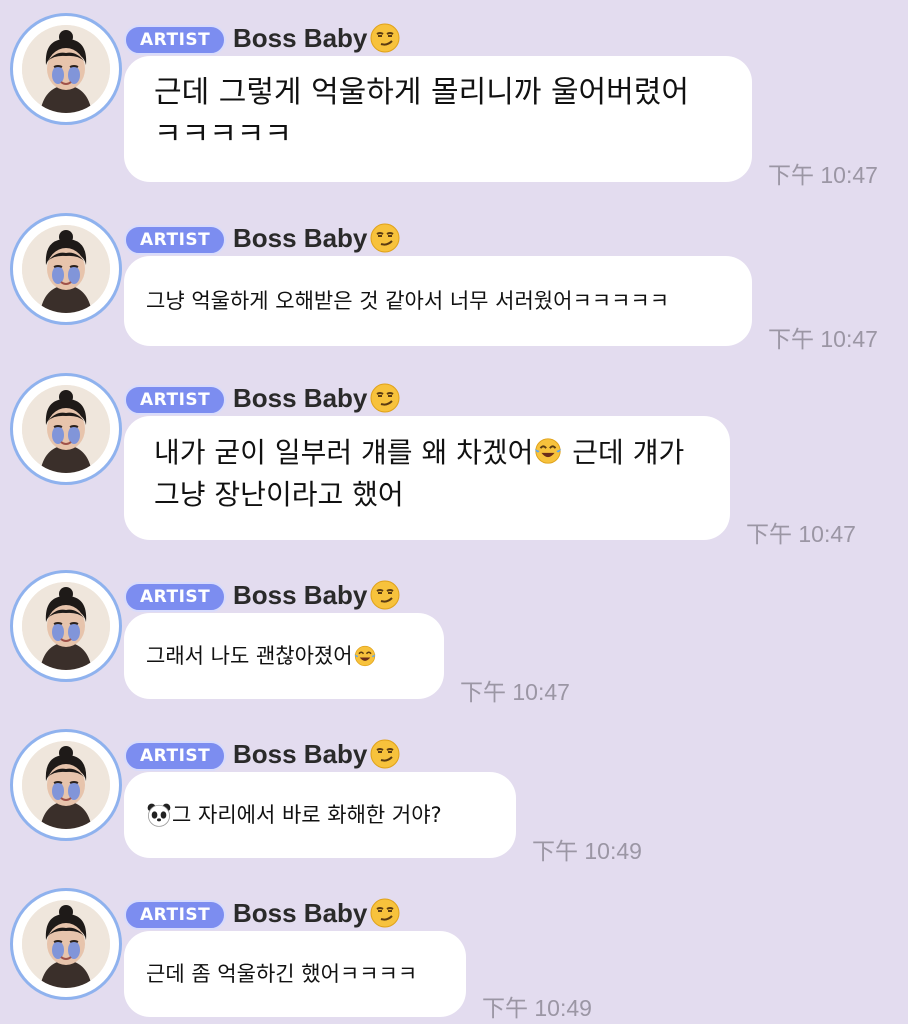 Image resolution: width=908 pixels, height=1024 pixels. Describe the element at coordinates (421, 92) in the screenshot. I see `message-text-line: 근데 그렇게 억울하게 몰리니까 울어버렸어` at that location.